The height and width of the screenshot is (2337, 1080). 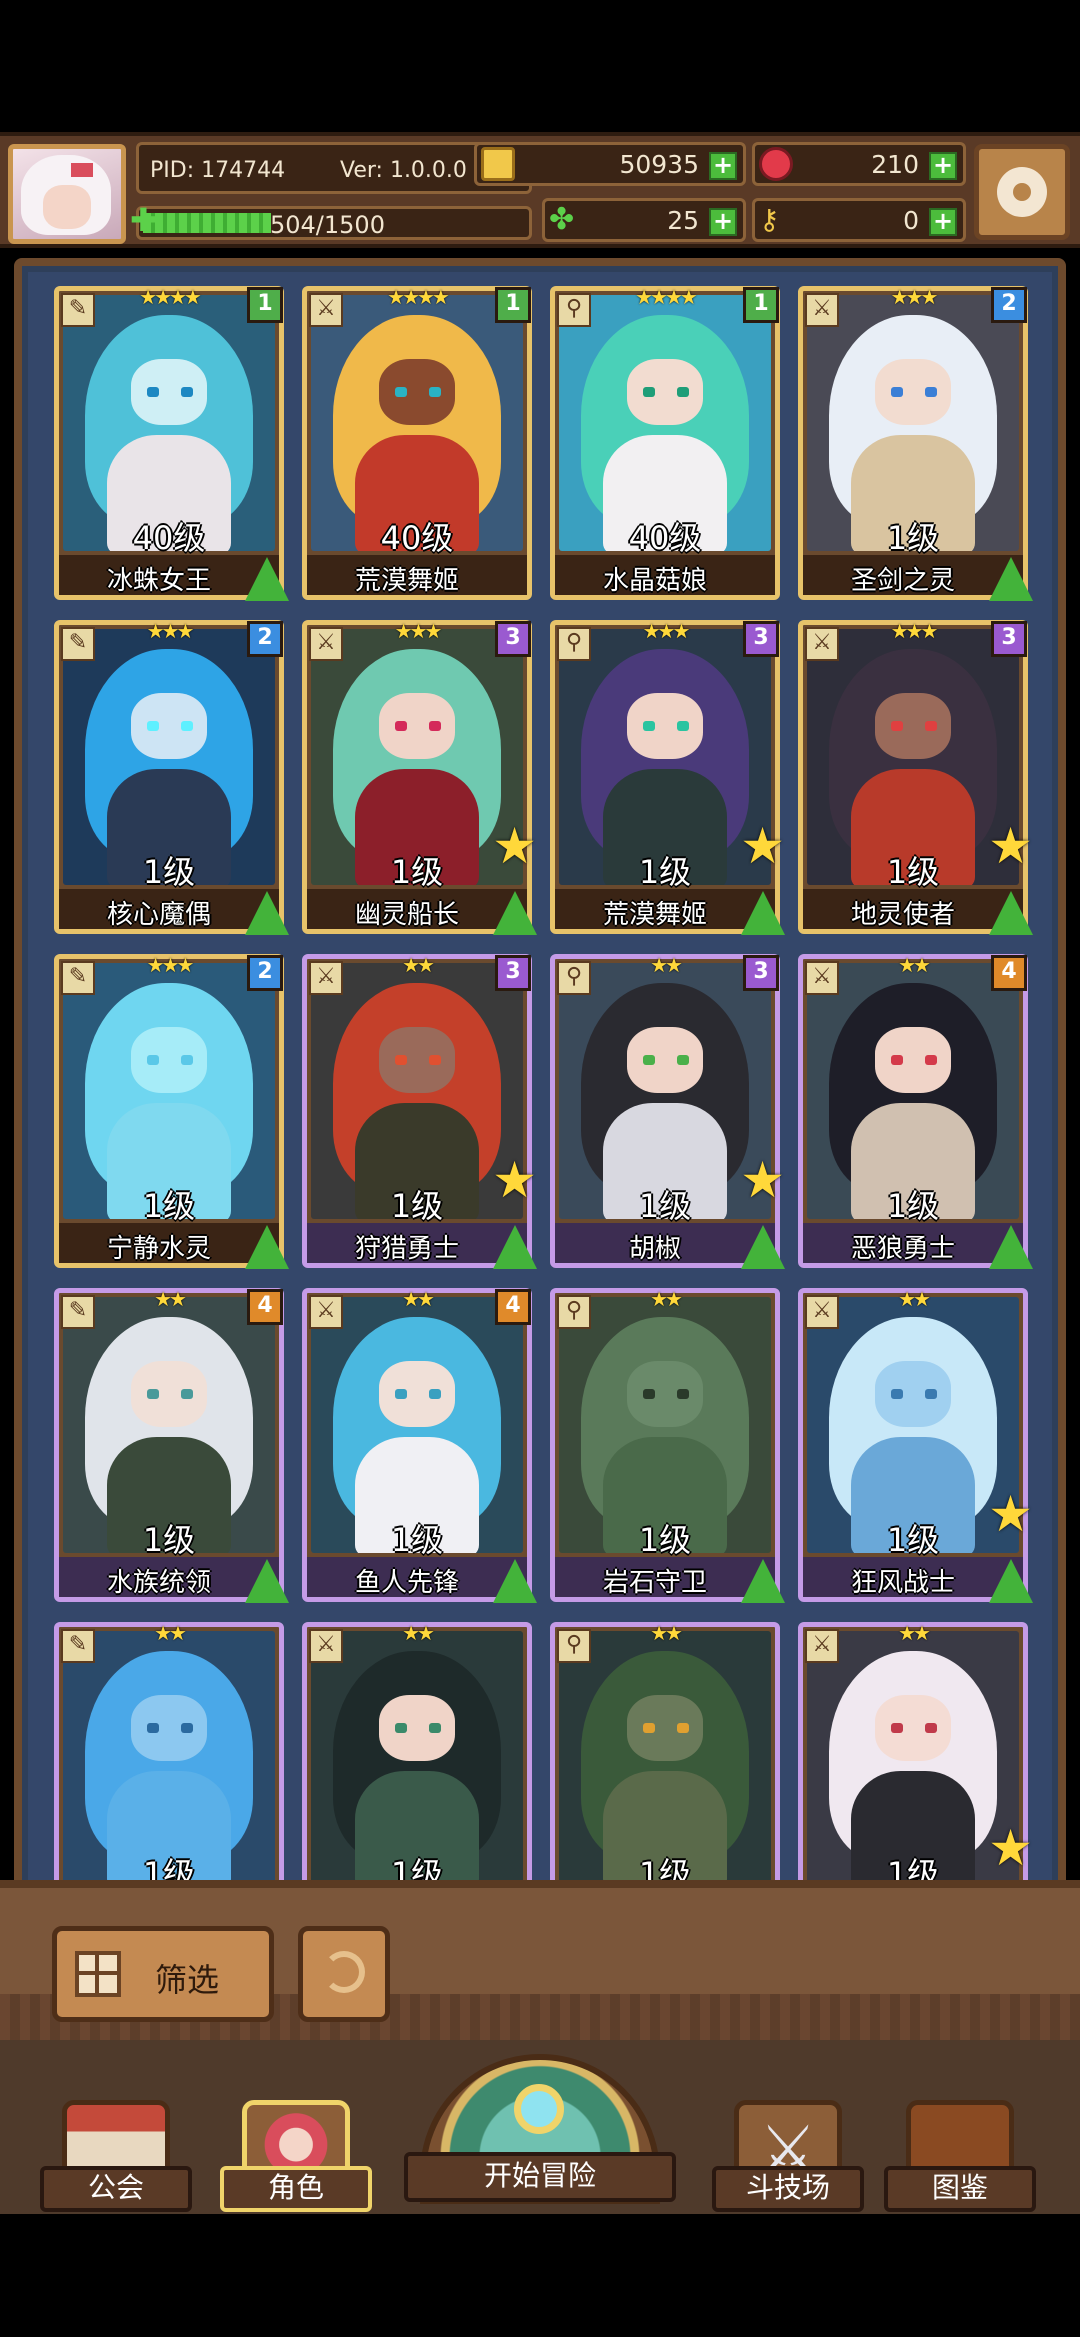 What do you see at coordinates (654, 1583) in the screenshot?
I see `character-name: 岩石守卫` at bounding box center [654, 1583].